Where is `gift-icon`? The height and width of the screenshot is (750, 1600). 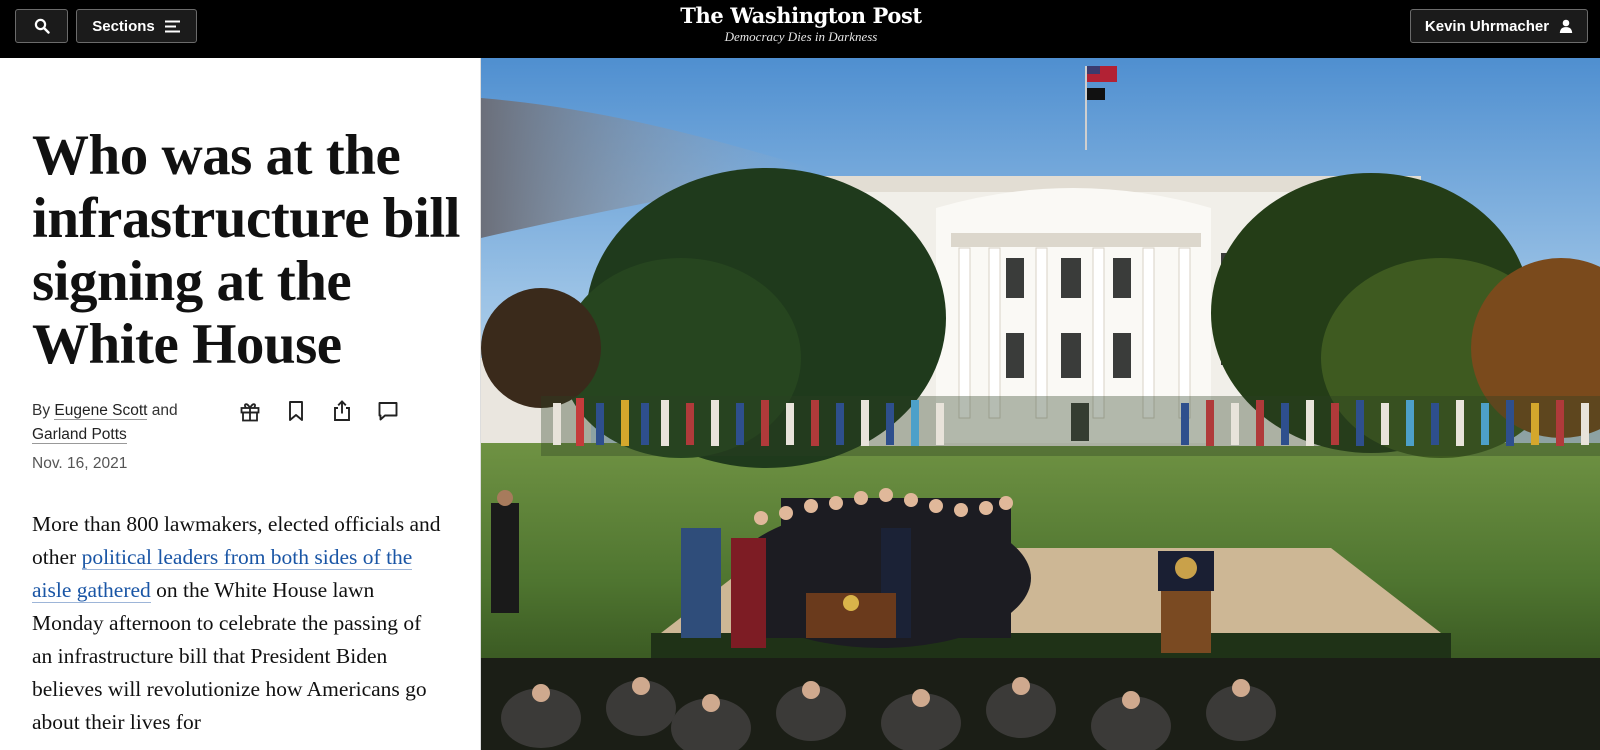 gift-icon is located at coordinates (250, 411).